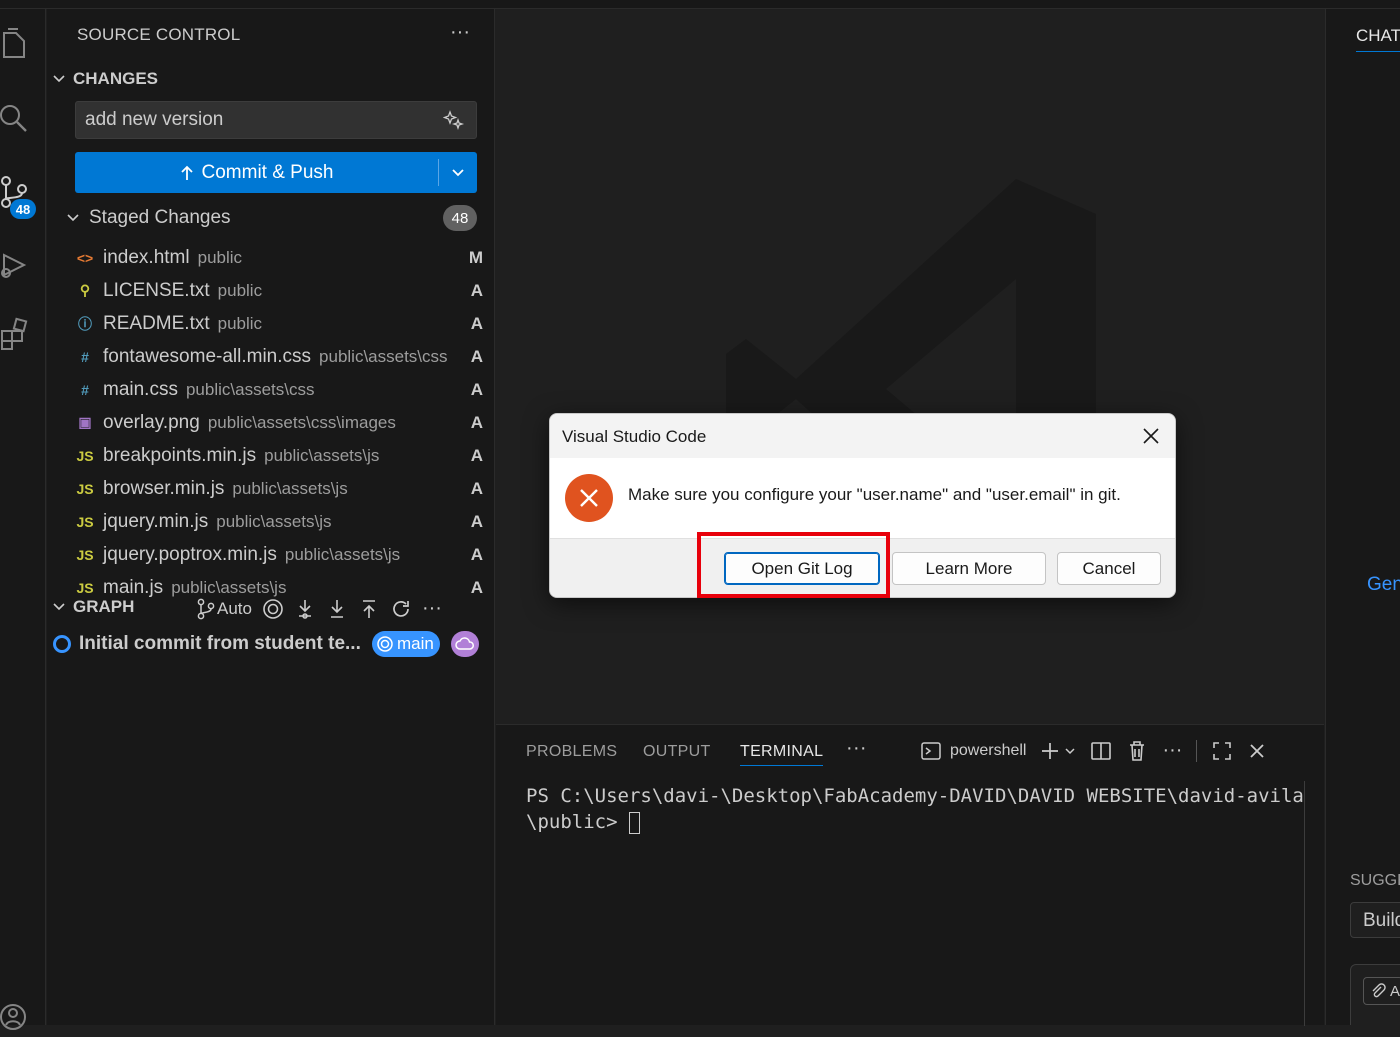 Image resolution: width=1400 pixels, height=1037 pixels. I want to click on changes-section-header: CHANGES, so click(104, 79).